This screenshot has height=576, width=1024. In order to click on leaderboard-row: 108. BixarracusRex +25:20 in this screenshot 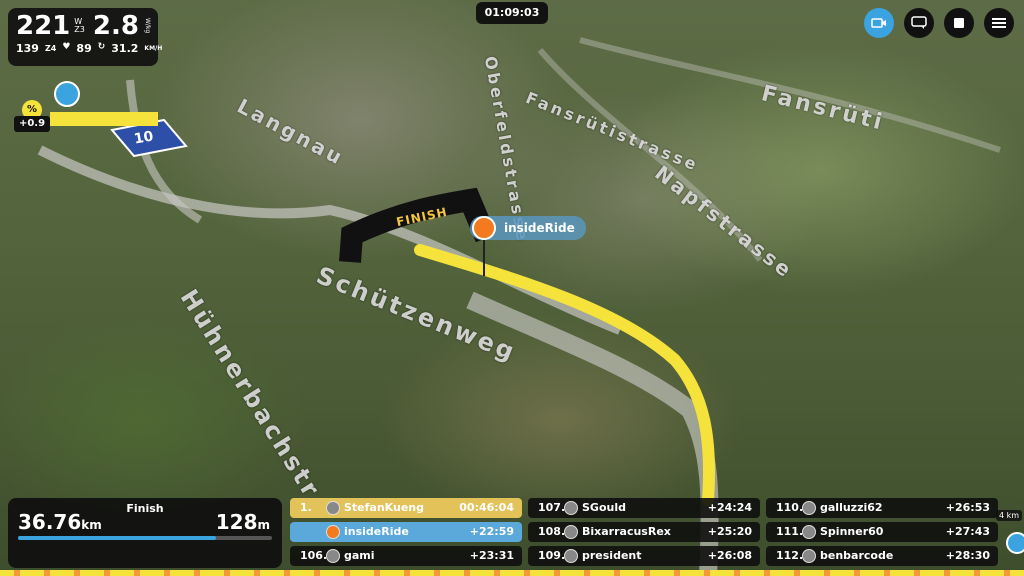, I will do `click(644, 532)`.